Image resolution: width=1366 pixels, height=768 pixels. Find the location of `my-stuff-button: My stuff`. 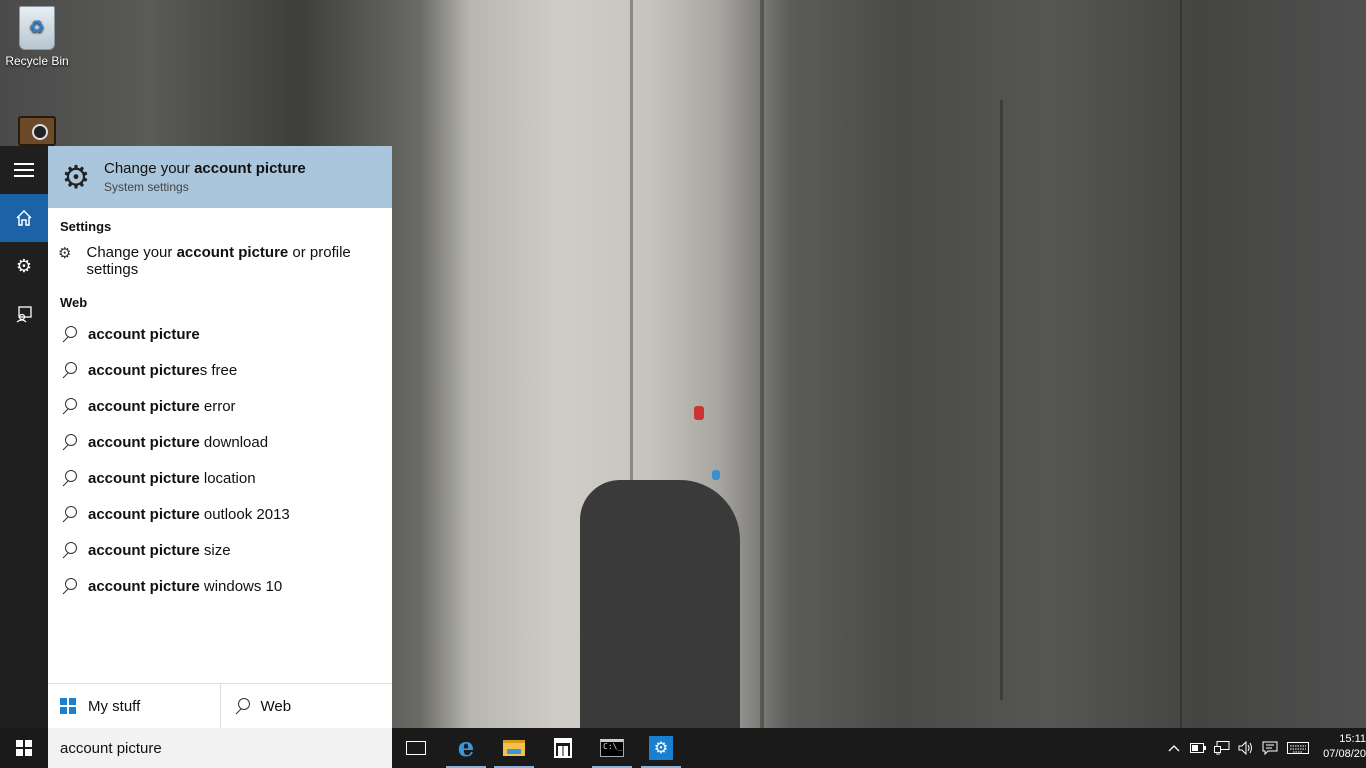

my-stuff-button: My stuff is located at coordinates (134, 706).